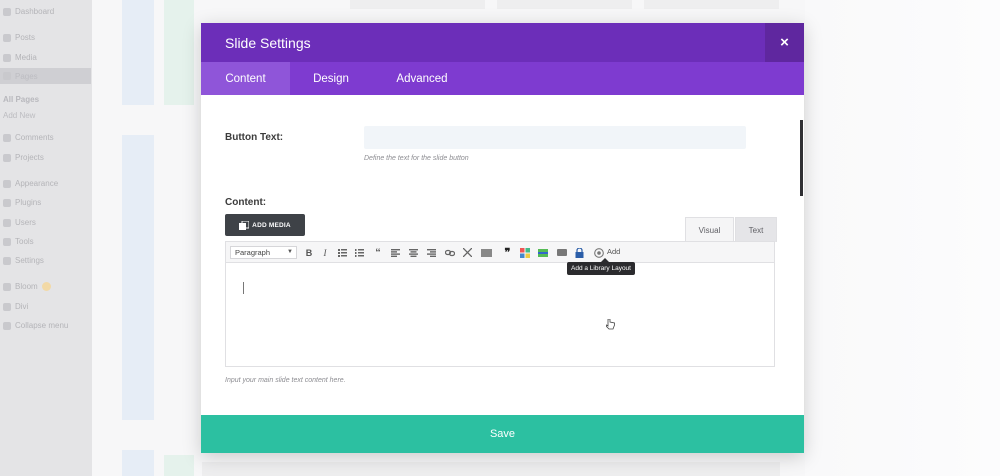 The height and width of the screenshot is (476, 1000). I want to click on notification-badge, so click(46, 286).